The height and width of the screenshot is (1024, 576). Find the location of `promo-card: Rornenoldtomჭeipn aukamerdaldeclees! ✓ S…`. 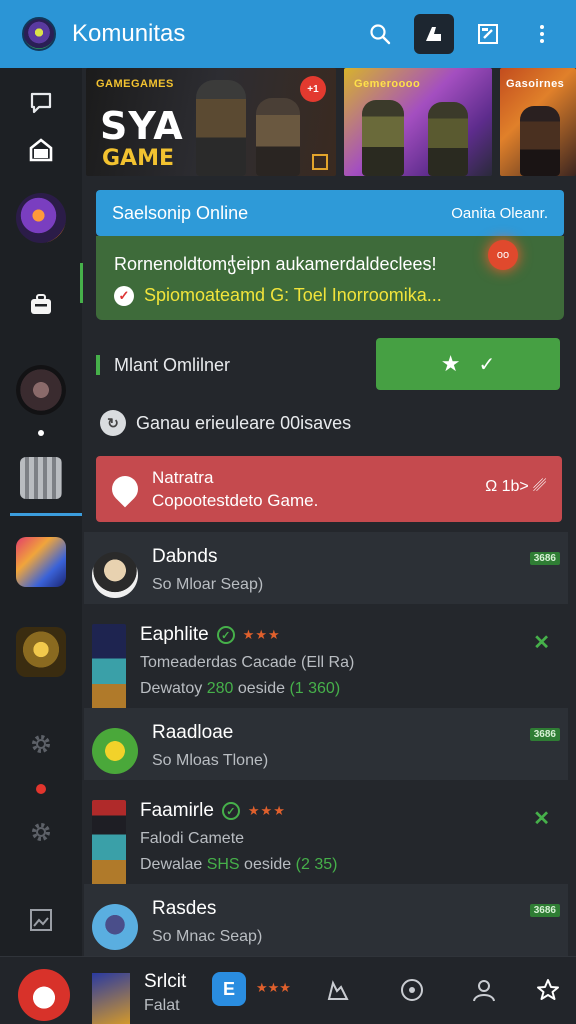

promo-card: Rornenoldtomჭeipn aukamerdaldeclees! ✓ S… is located at coordinates (330, 278).